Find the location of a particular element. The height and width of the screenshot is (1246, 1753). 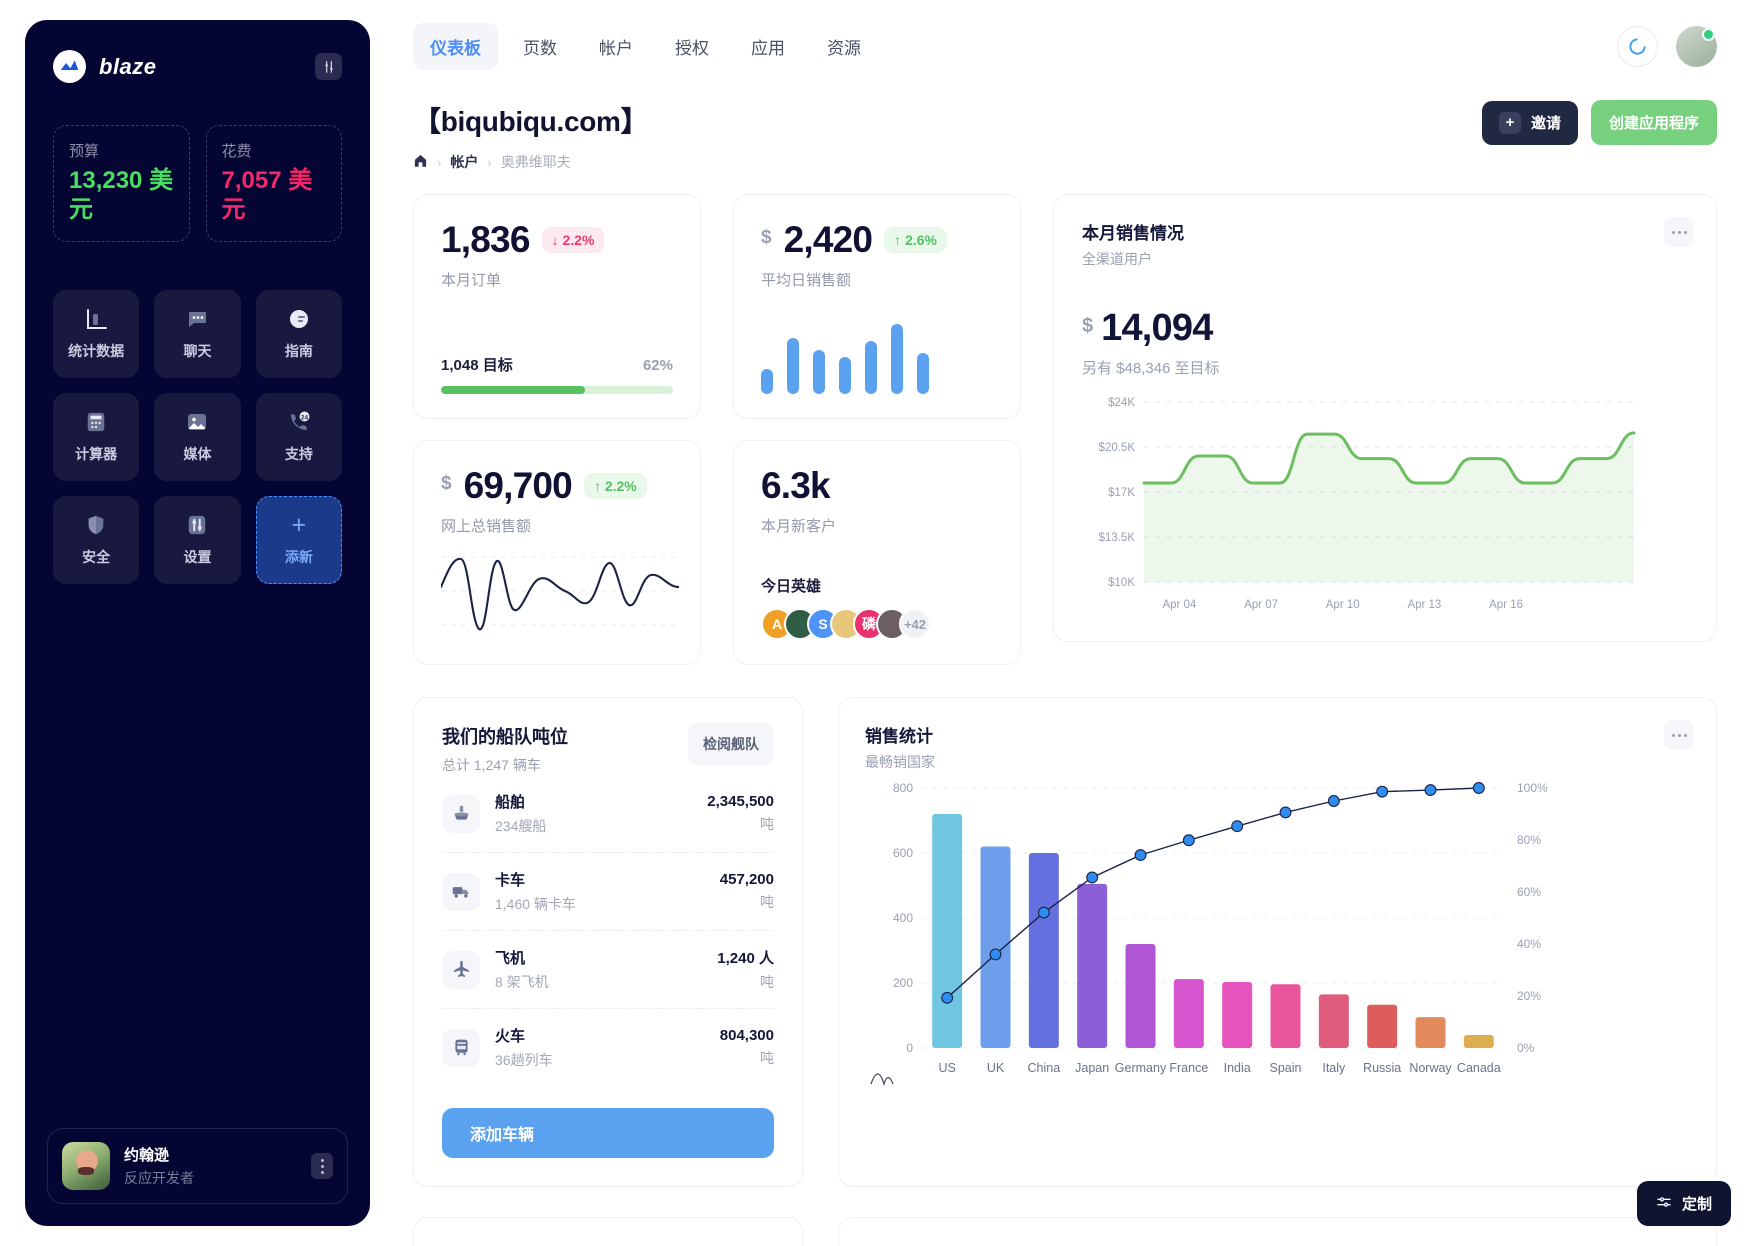

top-icon-group is located at coordinates (1667, 46).